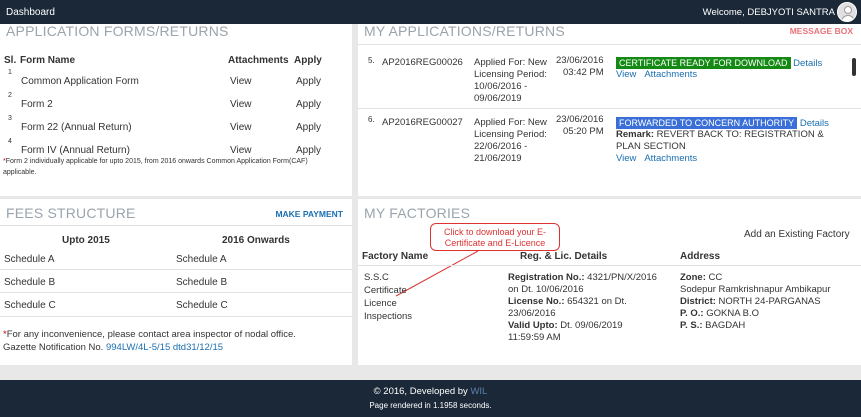  Describe the element at coordinates (80, 81) in the screenshot. I see `form-name: Common Application Form` at that location.